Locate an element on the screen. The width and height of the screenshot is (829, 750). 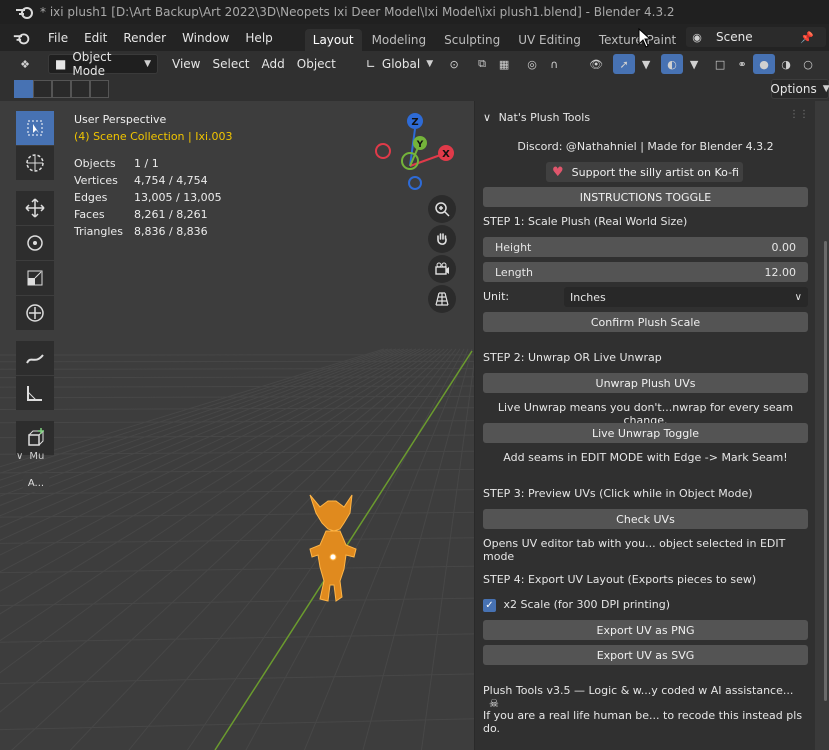
live-unwrap-toggle-button: Live Unwrap Toggle is located at coordinates (645, 433).